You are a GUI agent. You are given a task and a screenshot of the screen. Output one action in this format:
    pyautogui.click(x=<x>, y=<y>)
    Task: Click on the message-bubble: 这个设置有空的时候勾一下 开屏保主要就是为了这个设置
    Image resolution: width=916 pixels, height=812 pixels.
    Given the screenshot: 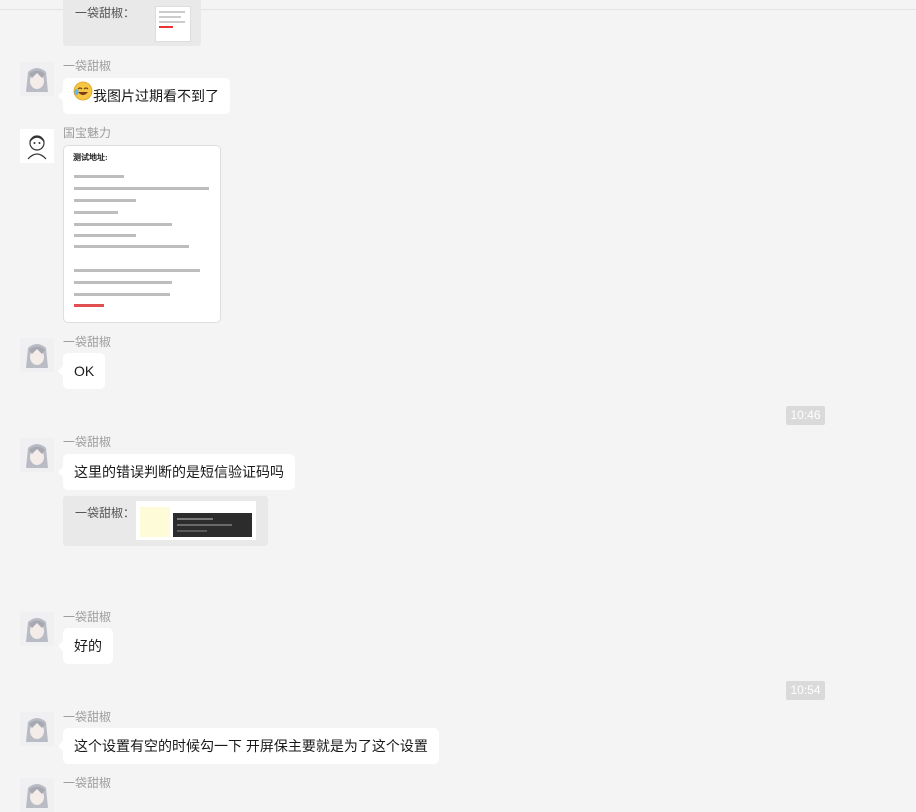 What is the action you would take?
    pyautogui.click(x=248, y=746)
    